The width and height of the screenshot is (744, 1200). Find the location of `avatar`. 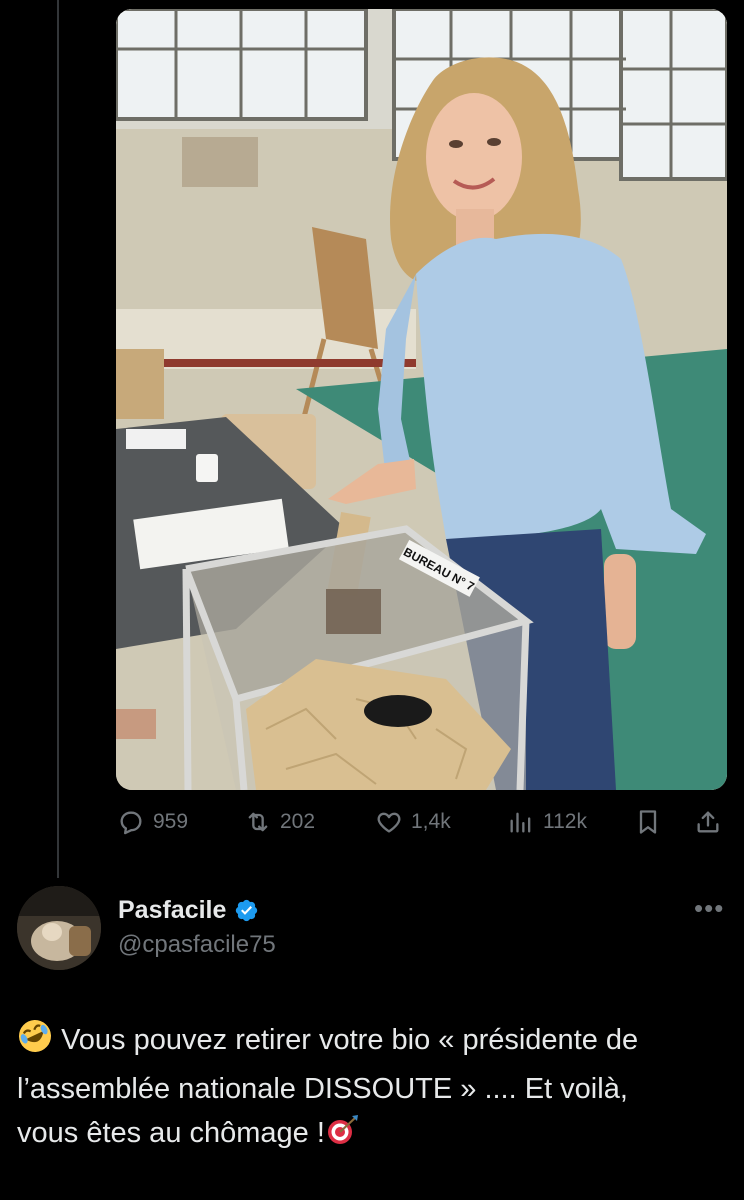

avatar is located at coordinates (59, 928).